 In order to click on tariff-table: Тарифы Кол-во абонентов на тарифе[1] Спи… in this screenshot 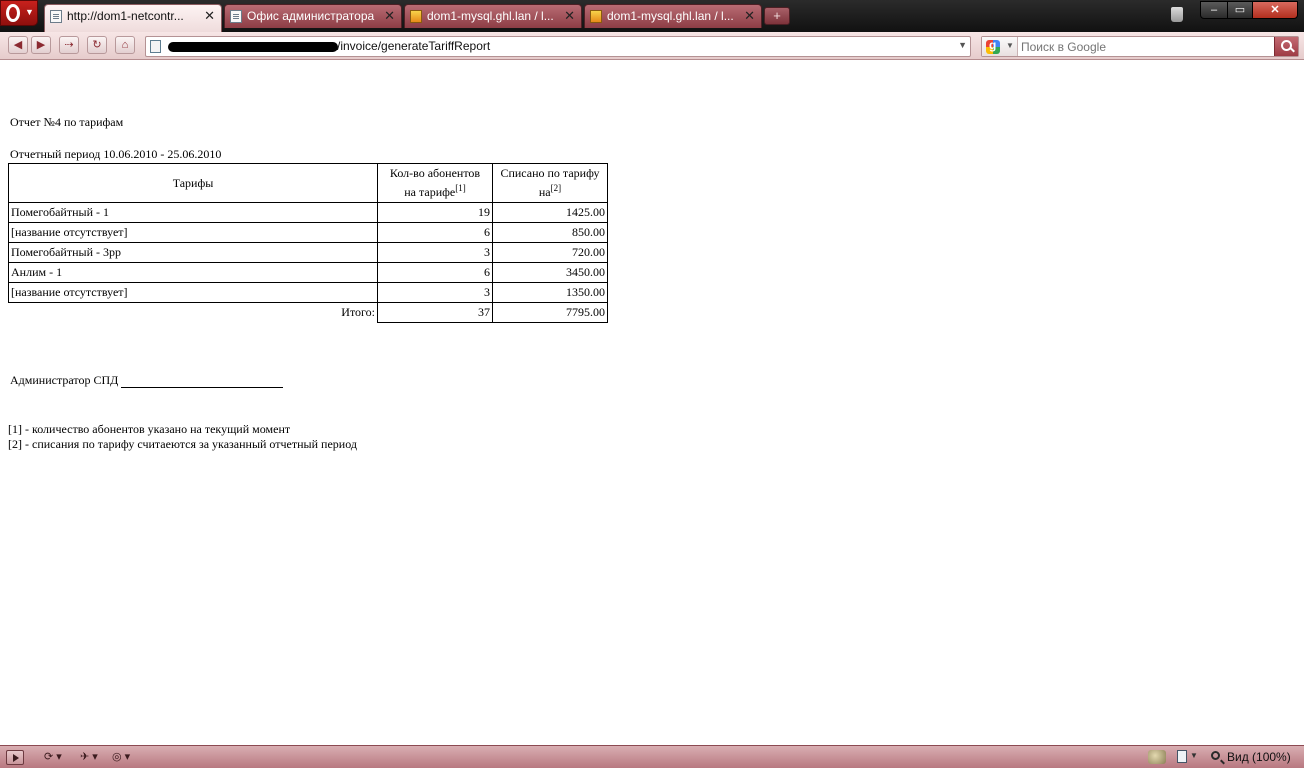, I will do `click(308, 243)`.